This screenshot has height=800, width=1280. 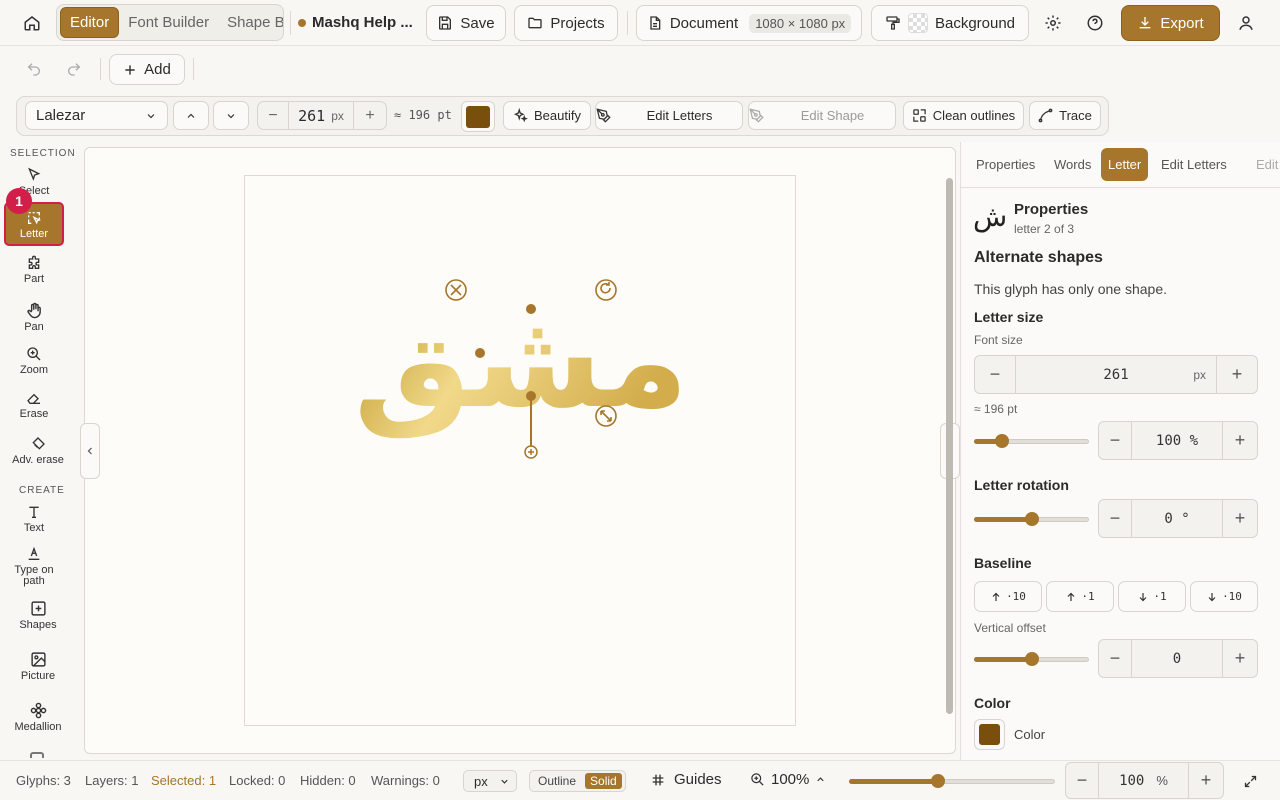 I want to click on guides-toggle: Guides, so click(x=686, y=779).